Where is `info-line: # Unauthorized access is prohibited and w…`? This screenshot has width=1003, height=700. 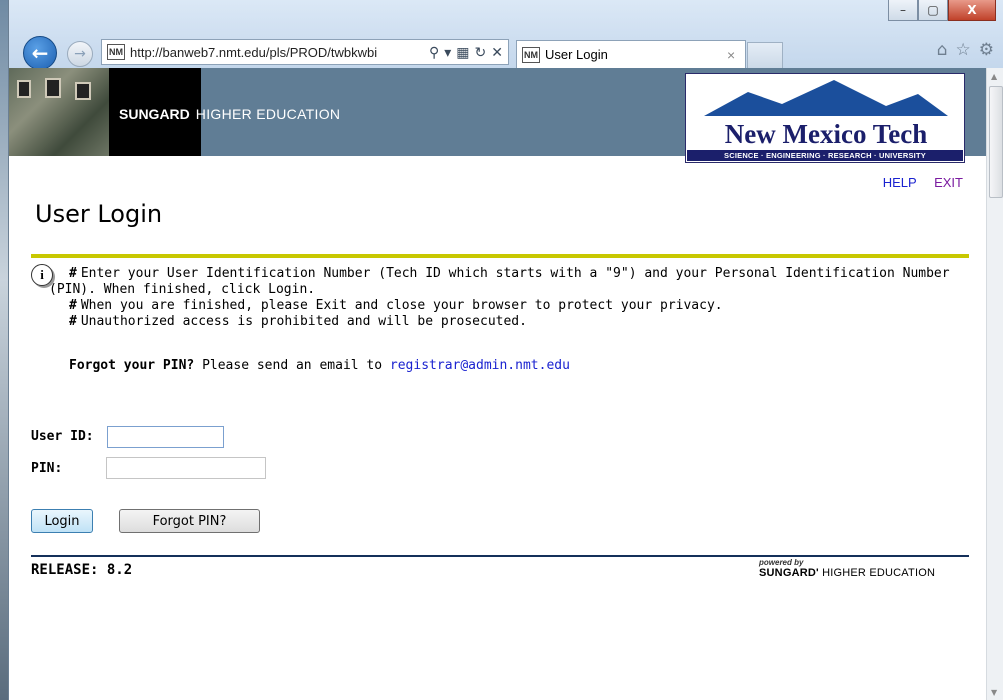 info-line: # Unauthorized access is prohibited and w… is located at coordinates (298, 321).